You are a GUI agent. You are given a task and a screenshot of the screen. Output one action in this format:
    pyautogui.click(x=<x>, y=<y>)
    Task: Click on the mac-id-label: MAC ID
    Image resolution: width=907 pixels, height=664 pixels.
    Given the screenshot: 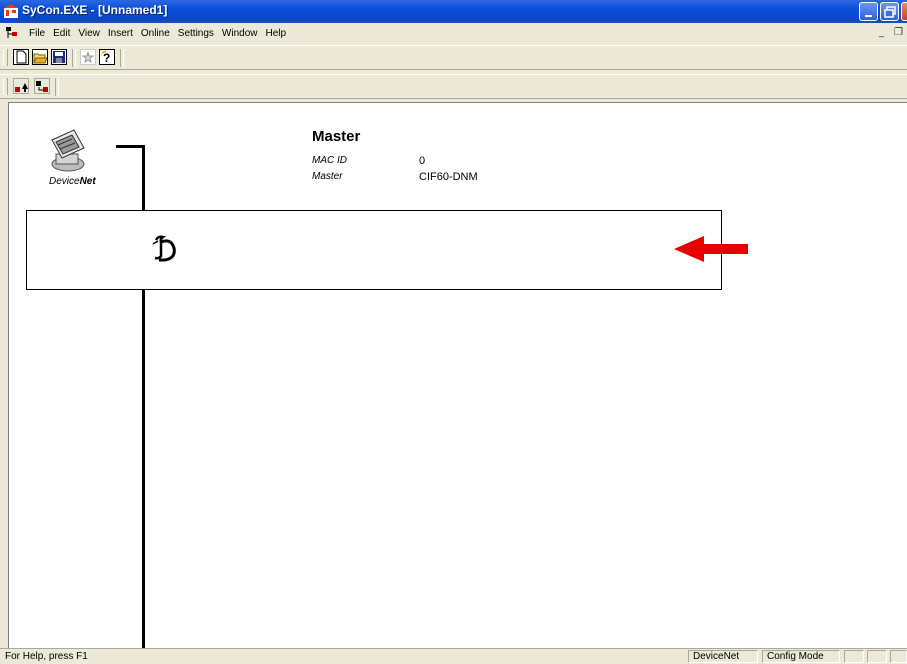 What is the action you would take?
    pyautogui.click(x=329, y=160)
    